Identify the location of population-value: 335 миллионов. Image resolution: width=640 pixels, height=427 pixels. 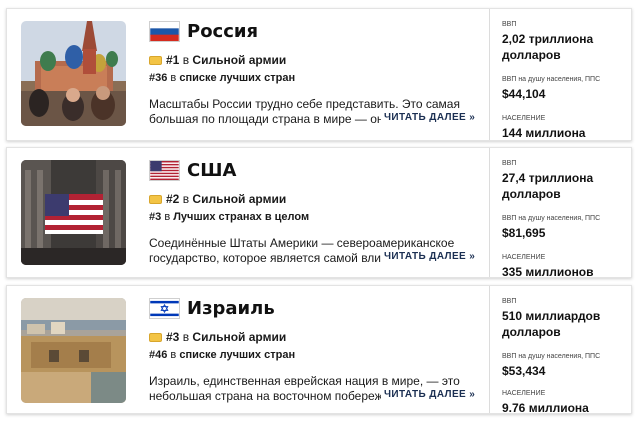
(548, 271).